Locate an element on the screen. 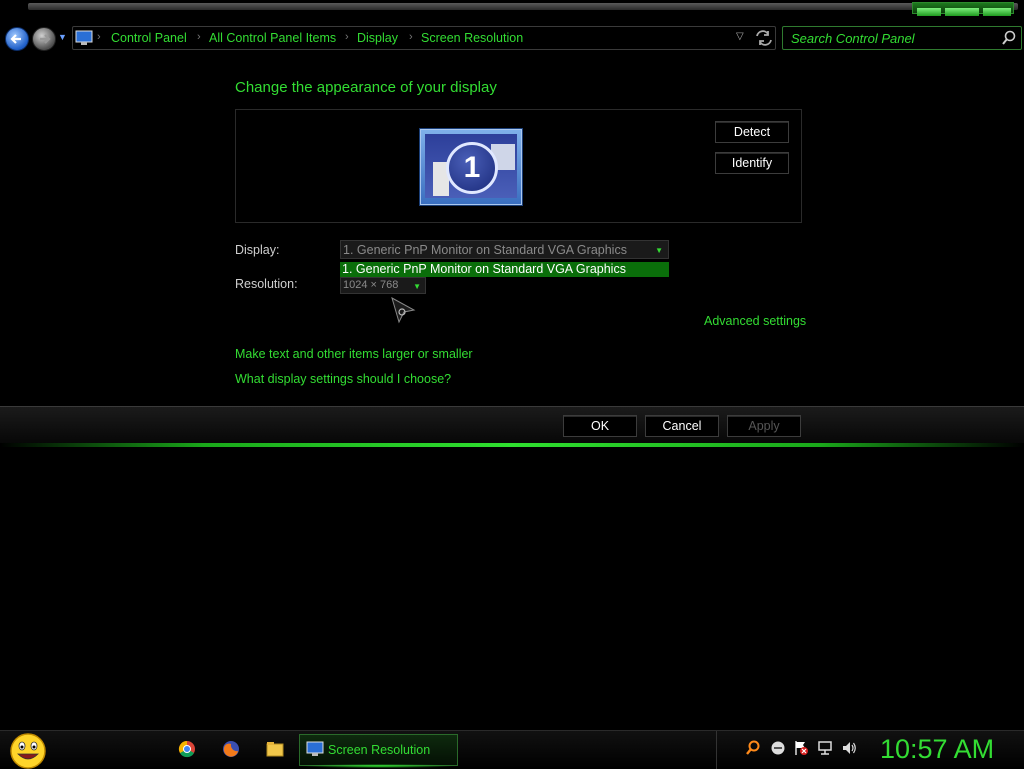 This screenshot has height=769, width=1024. forward-button is located at coordinates (44, 39).